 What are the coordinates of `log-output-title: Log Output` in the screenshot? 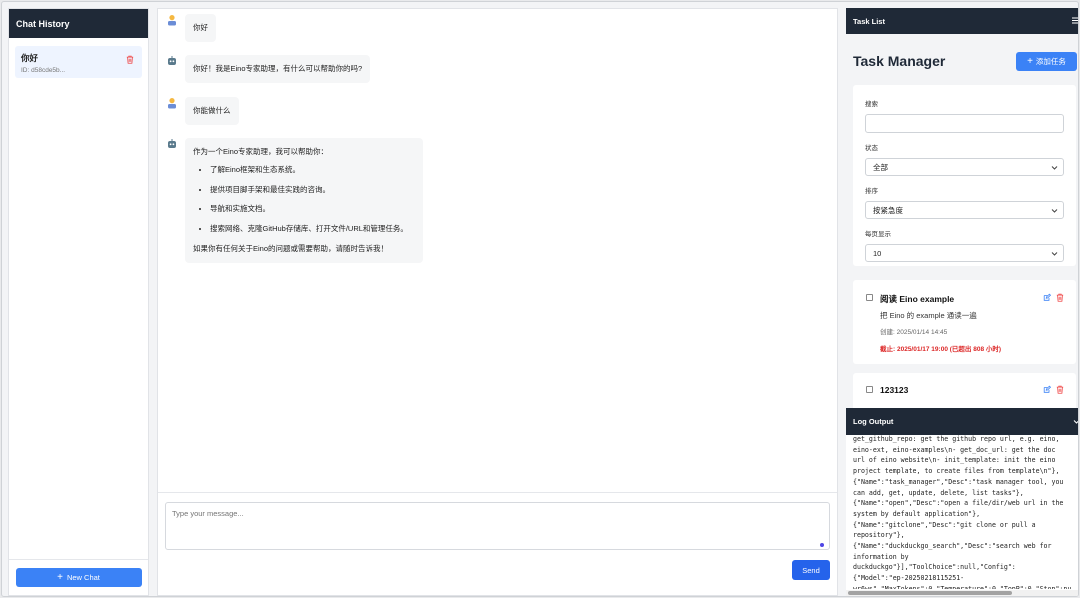 It's located at (873, 421).